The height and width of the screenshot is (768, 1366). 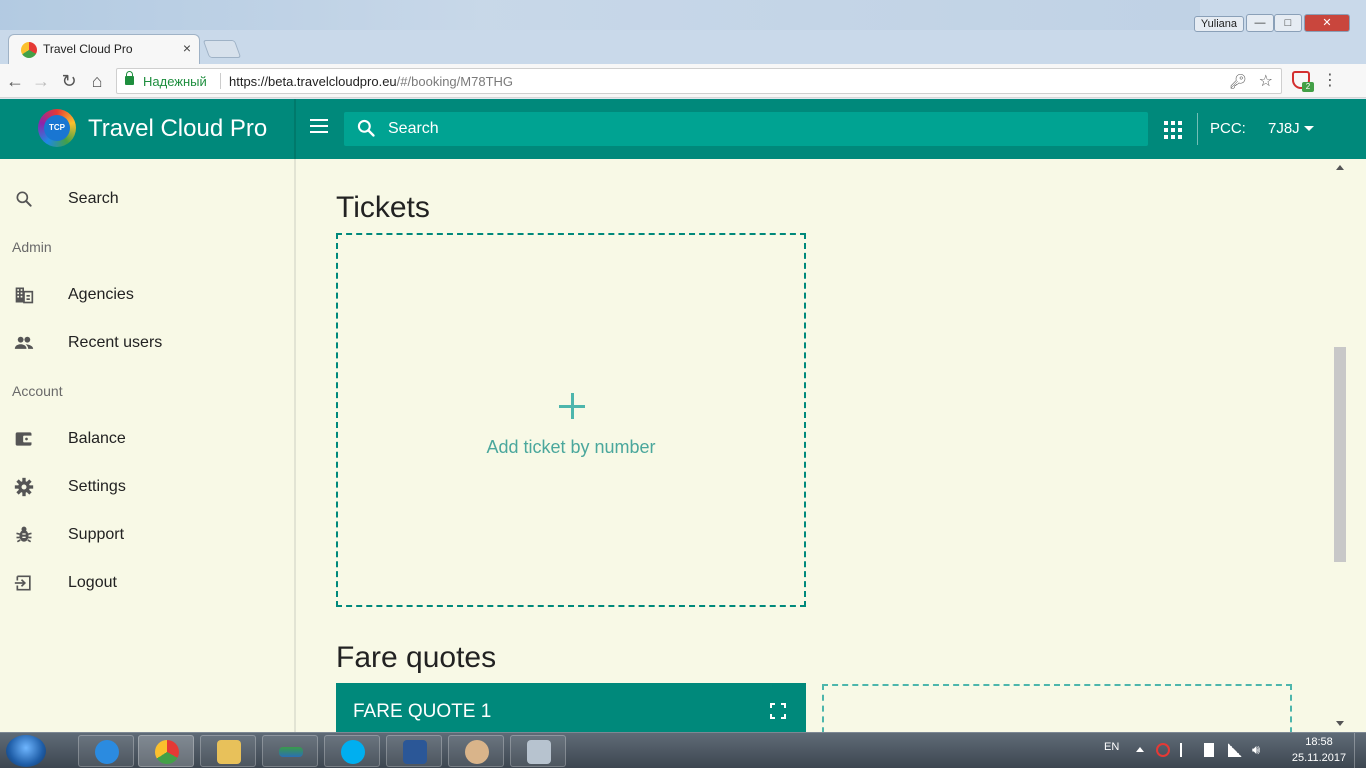 What do you see at coordinates (24, 342) in the screenshot?
I see `people-icon` at bounding box center [24, 342].